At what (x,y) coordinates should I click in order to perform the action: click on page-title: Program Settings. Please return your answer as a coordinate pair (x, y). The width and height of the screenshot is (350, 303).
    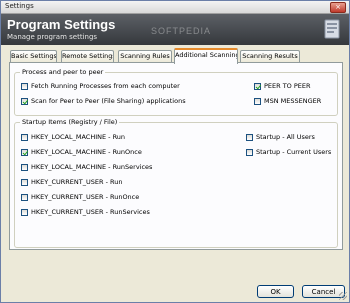
    Looking at the image, I should click on (61, 24).